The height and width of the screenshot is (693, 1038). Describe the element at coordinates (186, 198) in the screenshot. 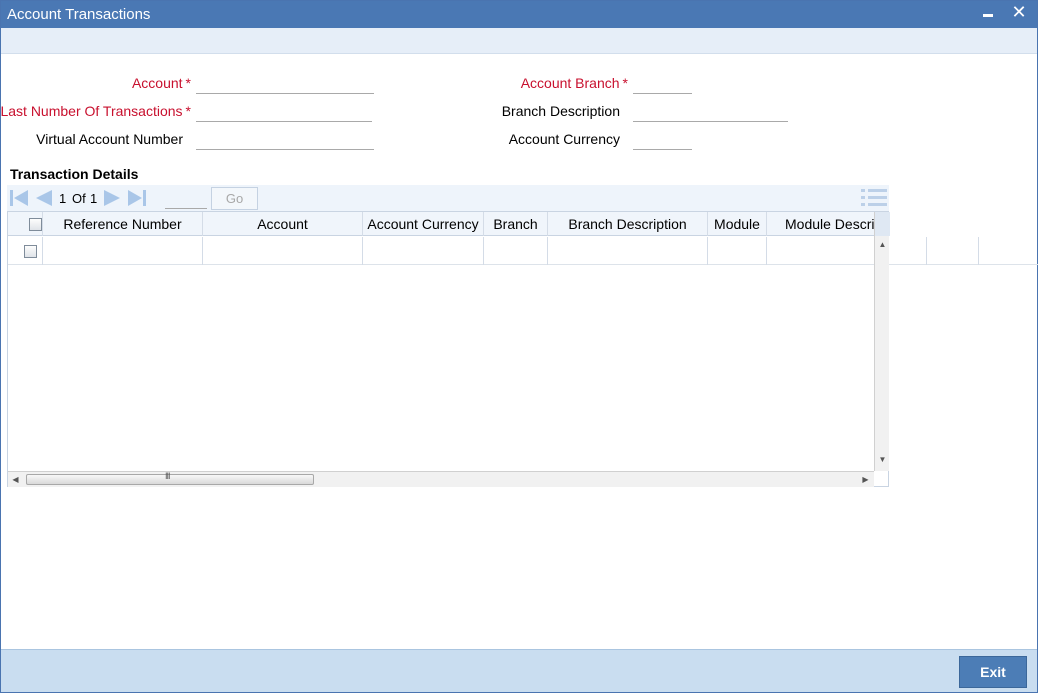

I see `page-number-input` at that location.